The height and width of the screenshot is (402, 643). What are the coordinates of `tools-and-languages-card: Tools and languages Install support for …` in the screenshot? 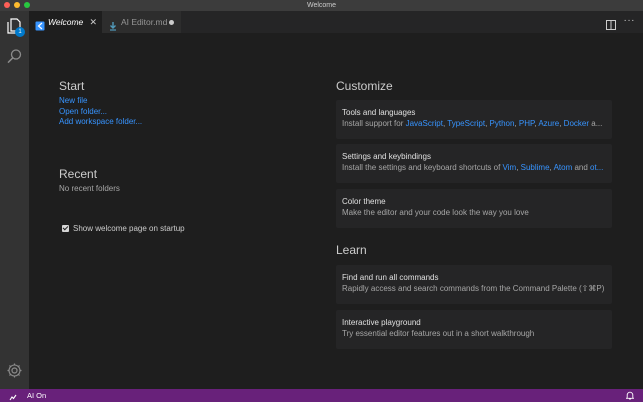 It's located at (474, 119).